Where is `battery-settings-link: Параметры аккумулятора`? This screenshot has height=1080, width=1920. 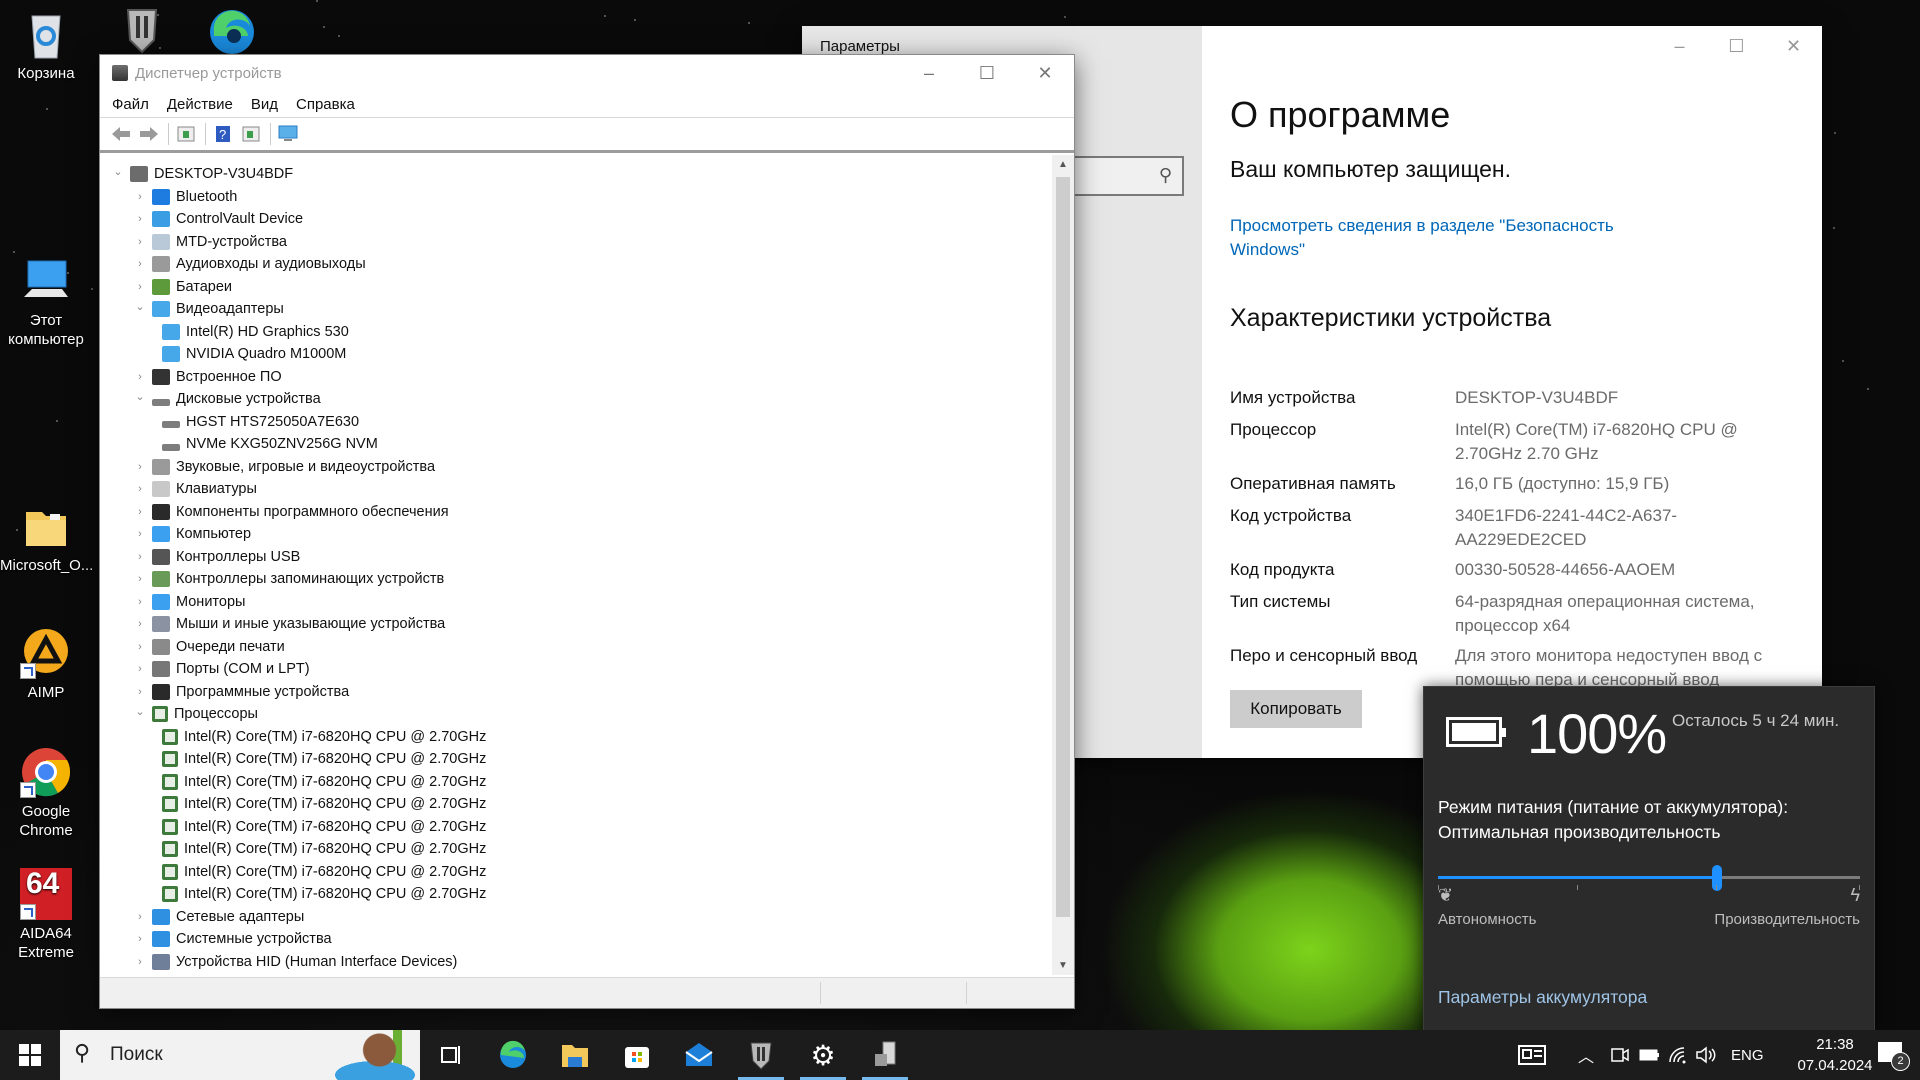
battery-settings-link: Параметры аккумулятора is located at coordinates (1542, 997).